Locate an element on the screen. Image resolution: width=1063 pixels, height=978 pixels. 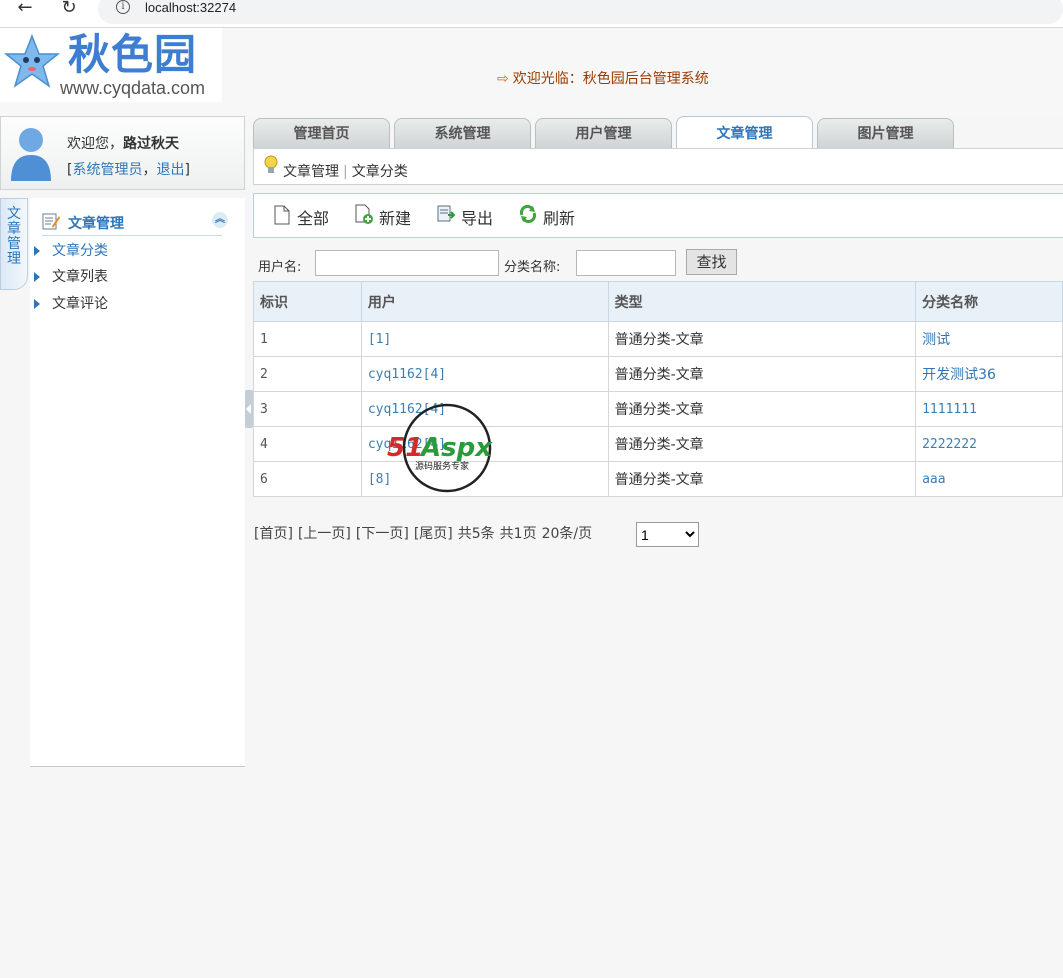
logo-text: 秋色园 is located at coordinates (133, 54).